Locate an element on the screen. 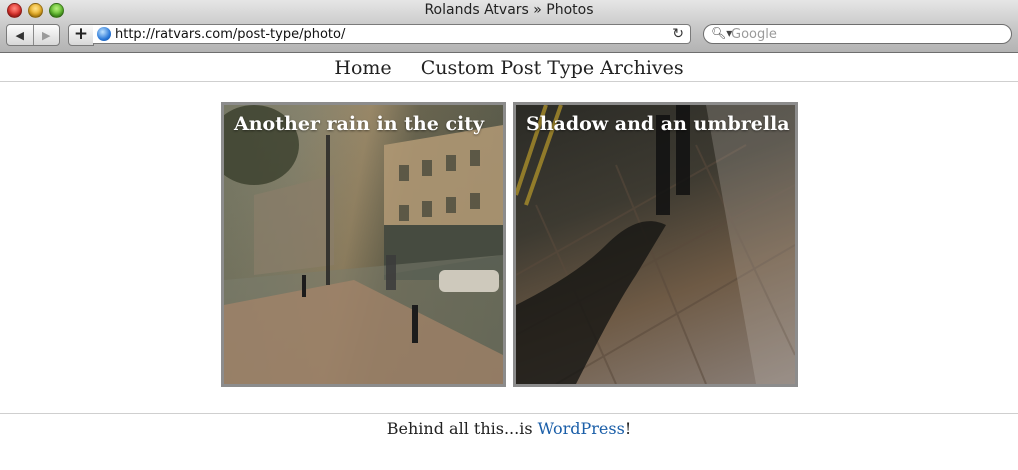  add-bookmark-button: + is located at coordinates (81, 35).